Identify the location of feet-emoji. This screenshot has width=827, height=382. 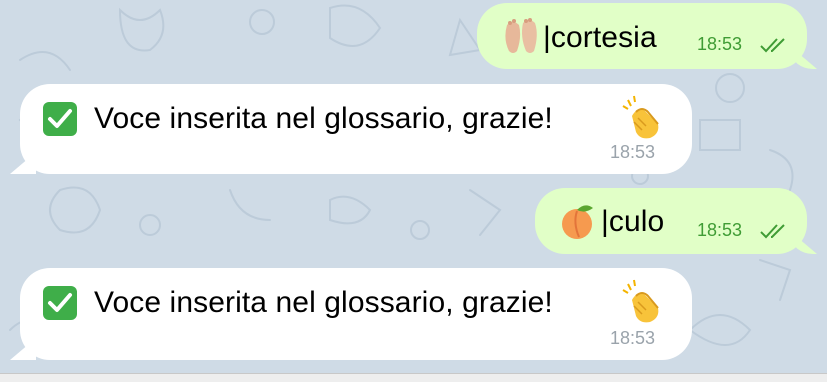
(521, 38).